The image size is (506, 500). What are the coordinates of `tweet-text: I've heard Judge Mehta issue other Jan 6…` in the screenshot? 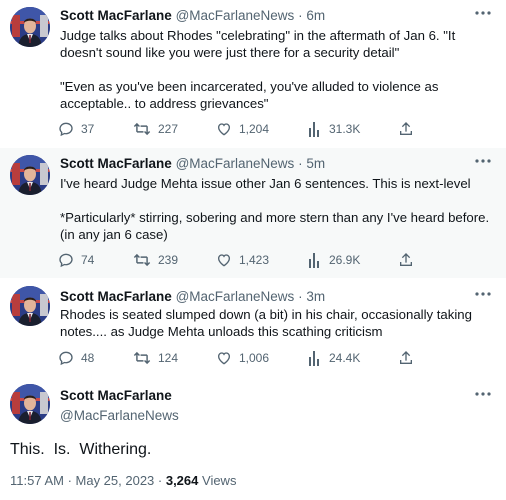 It's located at (275, 209).